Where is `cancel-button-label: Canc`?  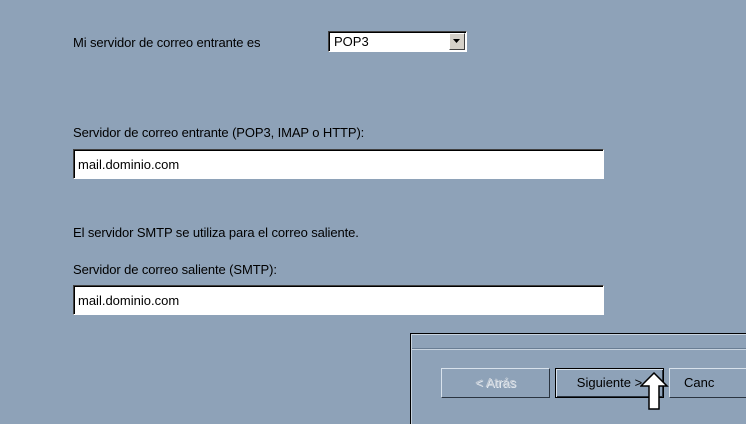
cancel-button-label: Canc is located at coordinates (699, 382).